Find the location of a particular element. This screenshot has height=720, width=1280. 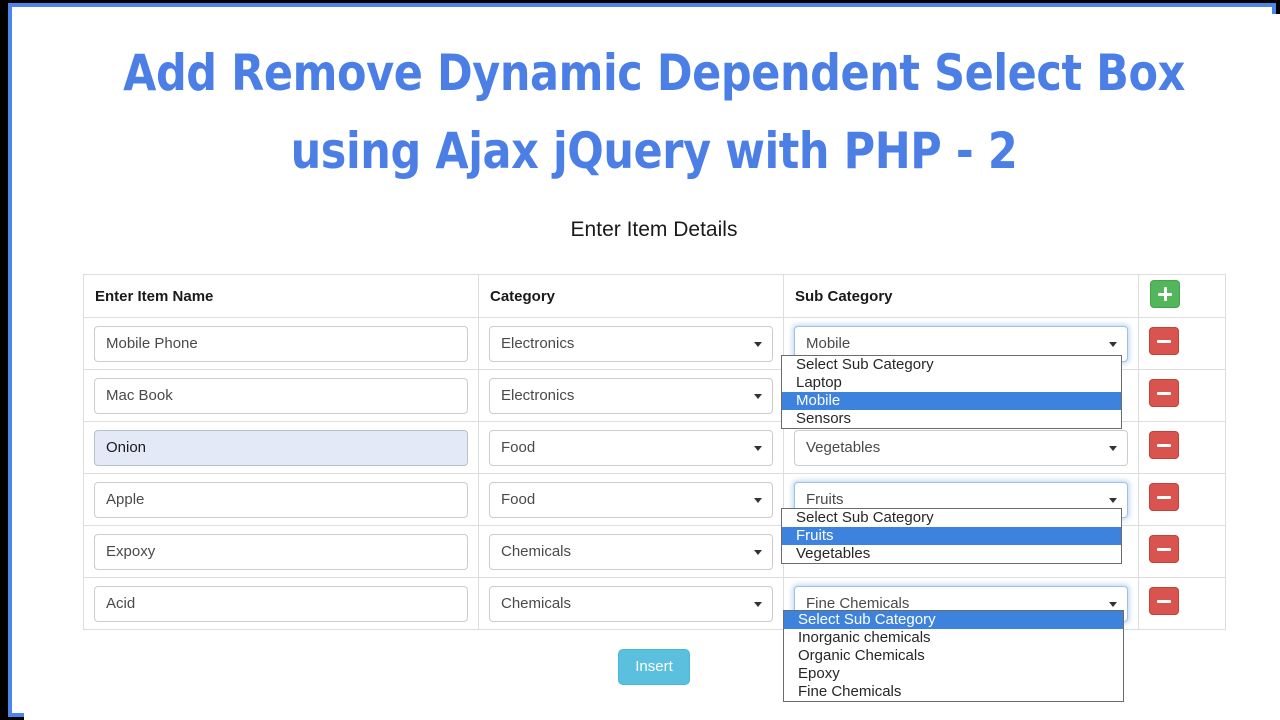

item-name-input: Acid is located at coordinates (281, 603).